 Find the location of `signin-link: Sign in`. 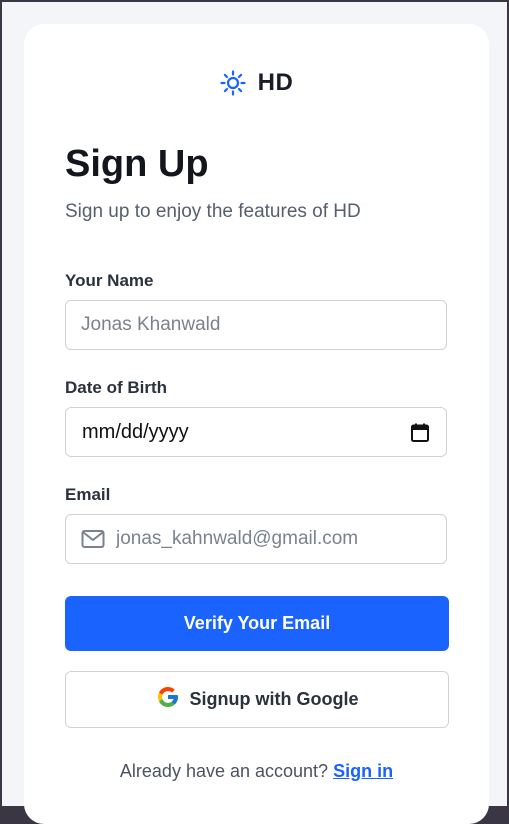

signin-link: Sign in is located at coordinates (363, 771).